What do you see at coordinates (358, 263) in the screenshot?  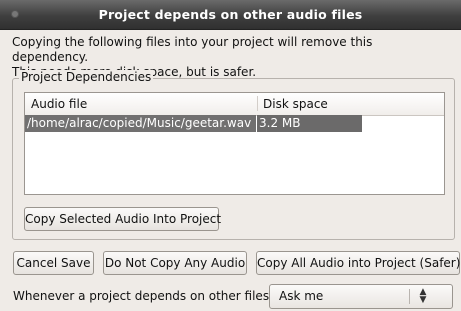 I see `copy-all-audio-button: Copy All Audio into Project (Safer)` at bounding box center [358, 263].